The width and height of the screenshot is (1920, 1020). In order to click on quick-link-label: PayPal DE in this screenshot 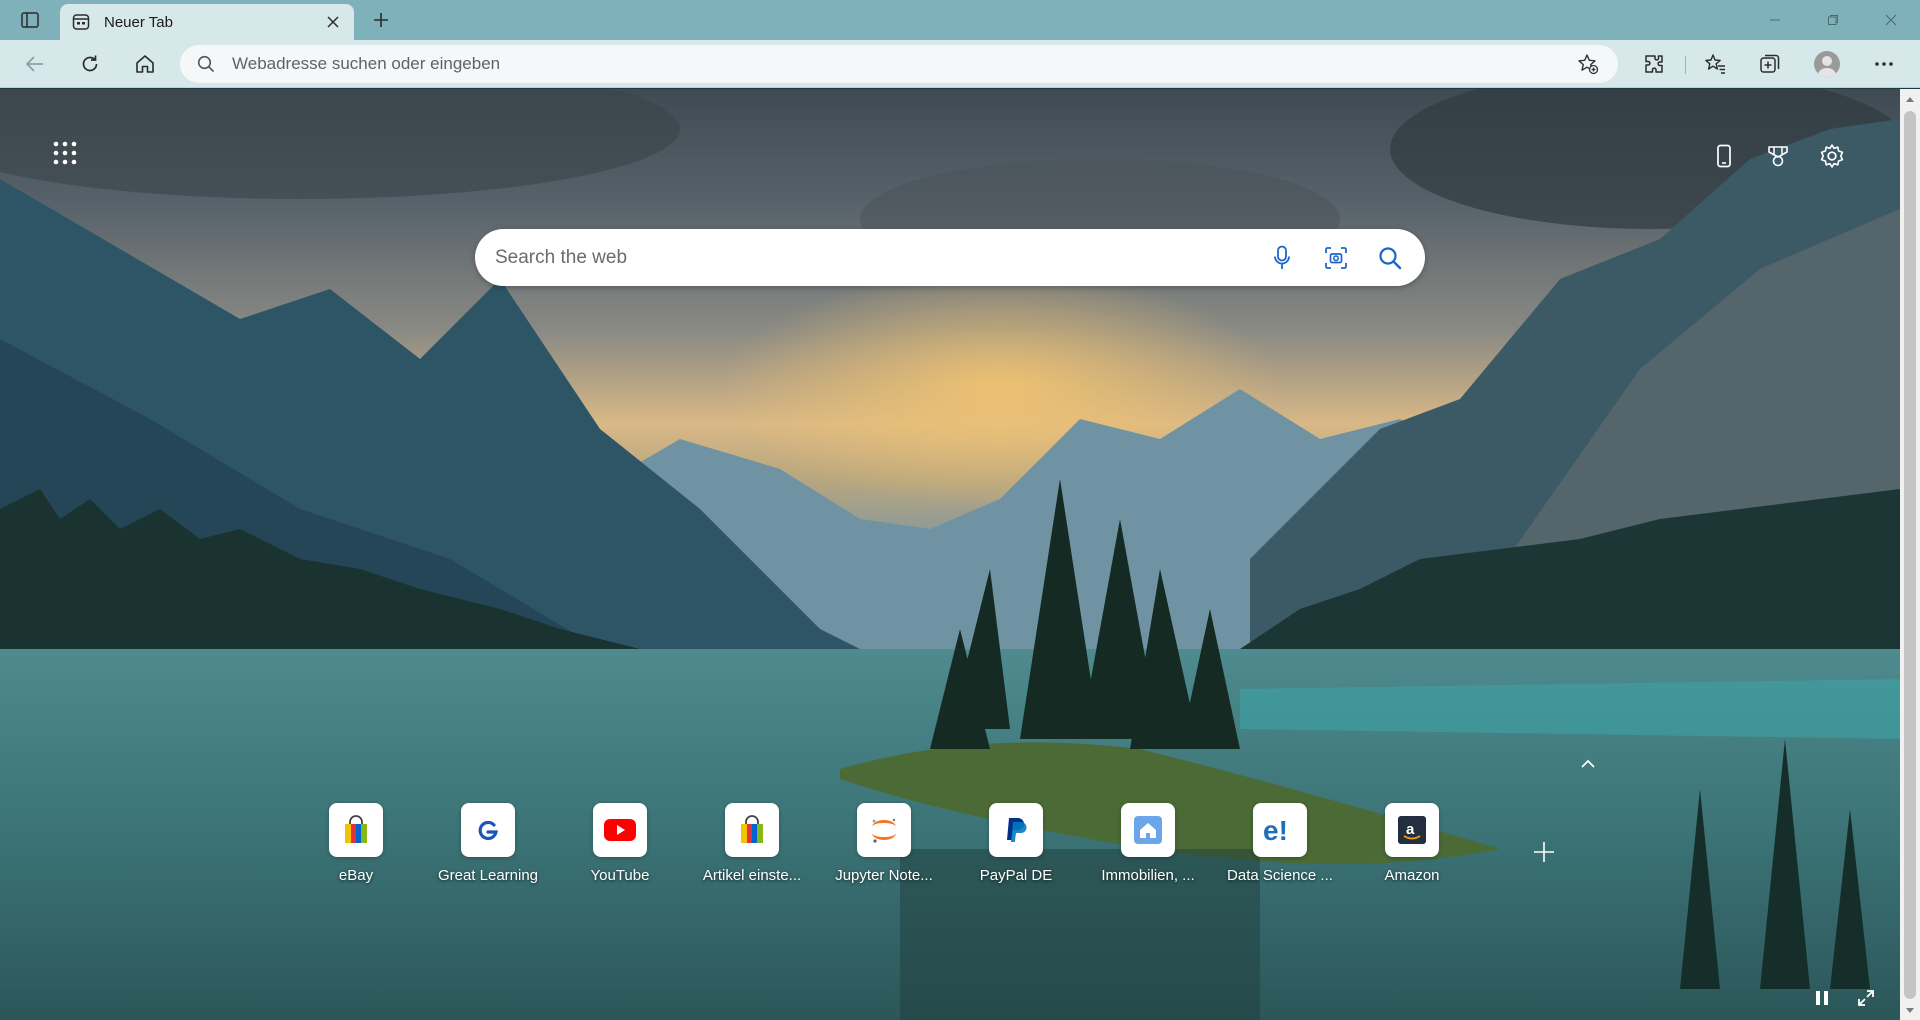, I will do `click(1016, 875)`.